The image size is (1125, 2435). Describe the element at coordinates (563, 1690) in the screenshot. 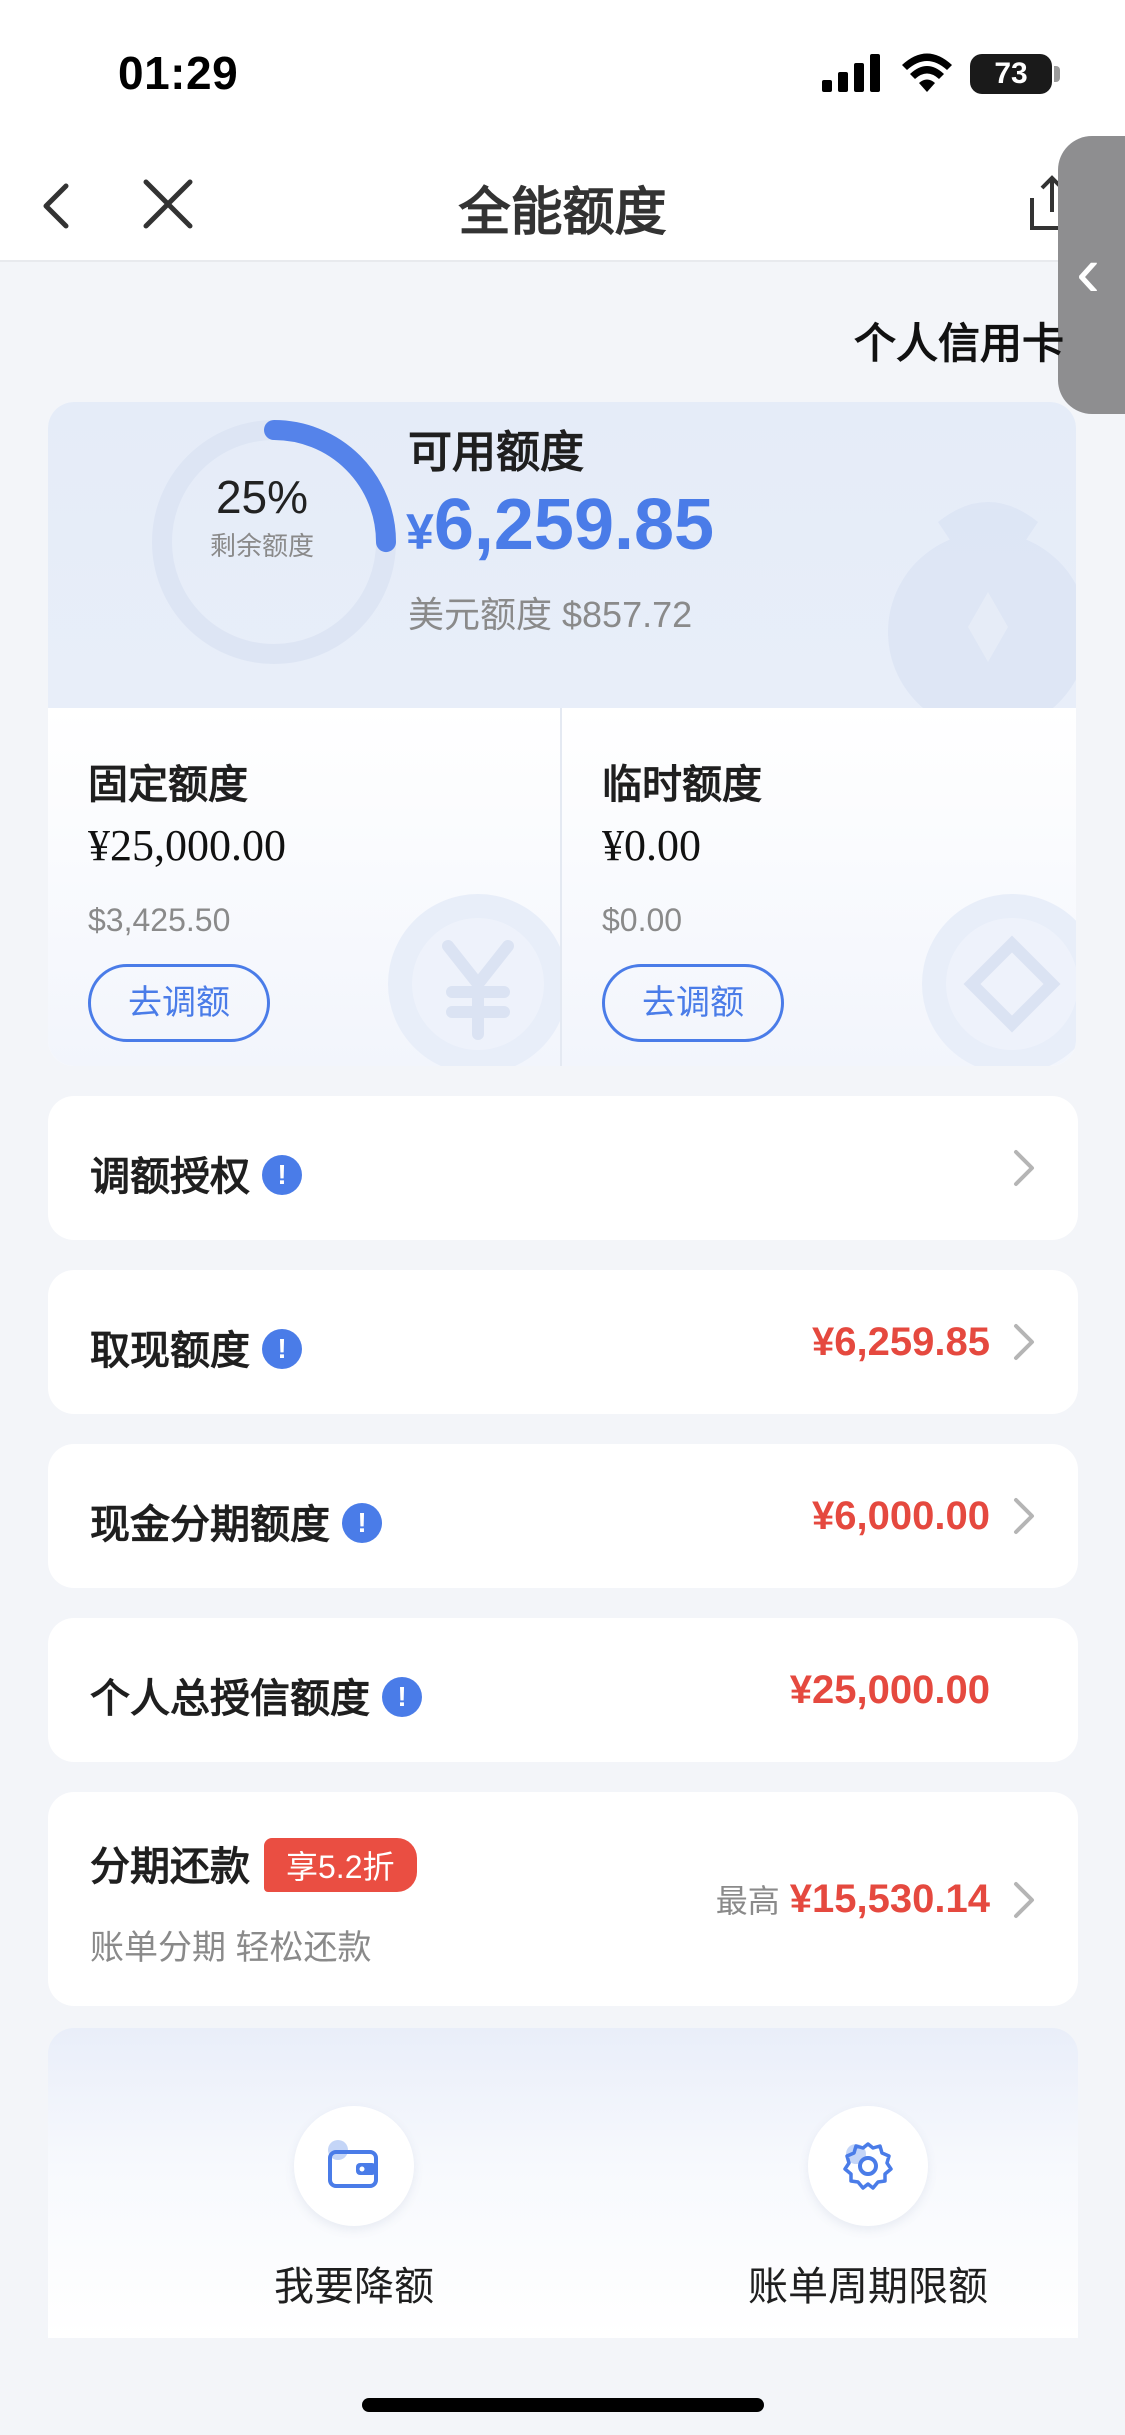

I see `list-item-total-credit: 个人总授信额度! ¥25,000.00` at that location.